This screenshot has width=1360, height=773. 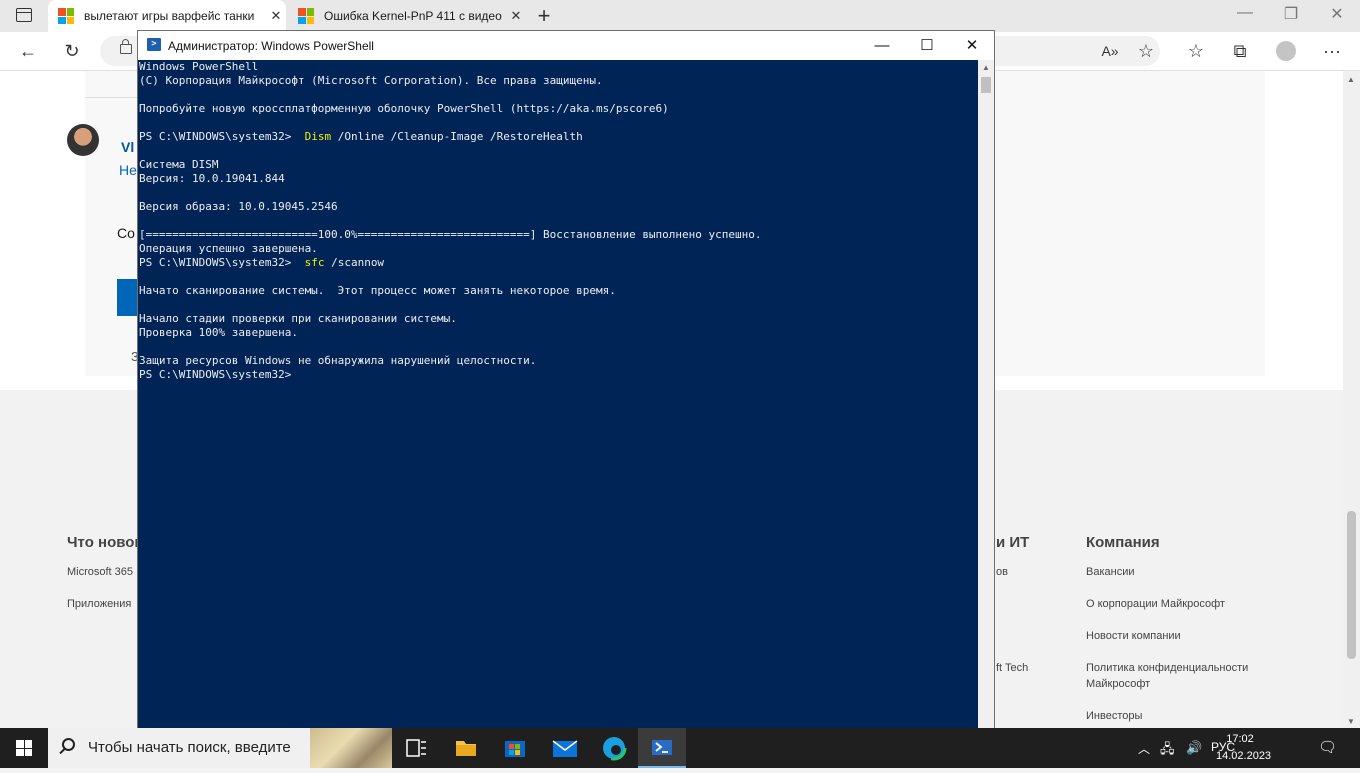 I want to click on footer-link: Приложения, so click(x=99, y=604).